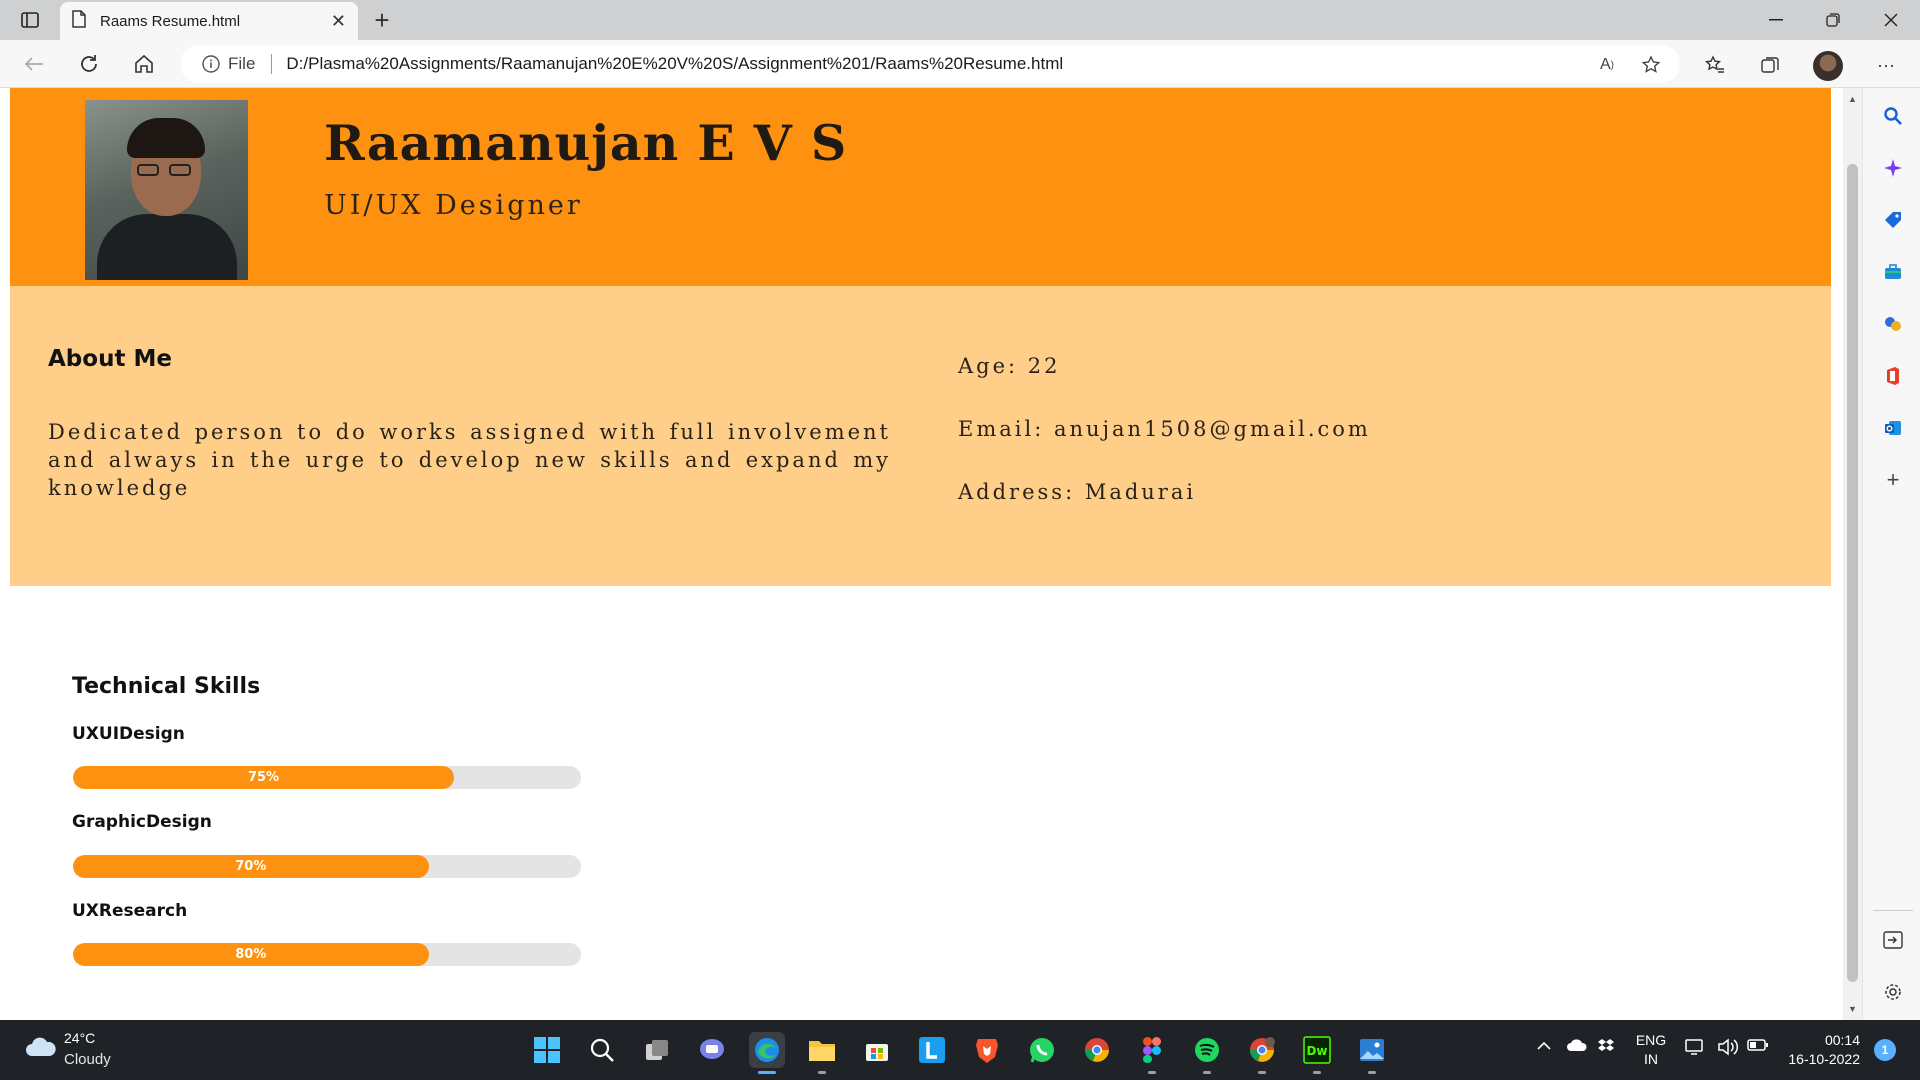  I want to click on scroll-down-icon: ▼, so click(1852, 1009).